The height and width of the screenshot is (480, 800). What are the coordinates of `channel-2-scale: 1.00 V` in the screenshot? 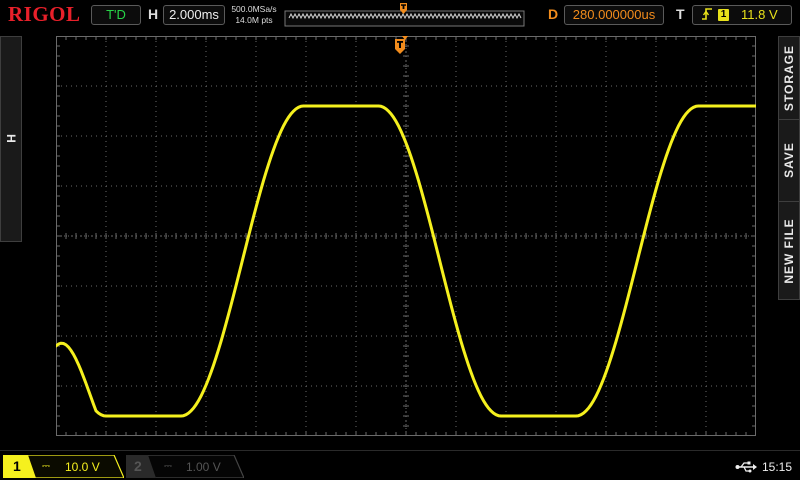 It's located at (203, 467).